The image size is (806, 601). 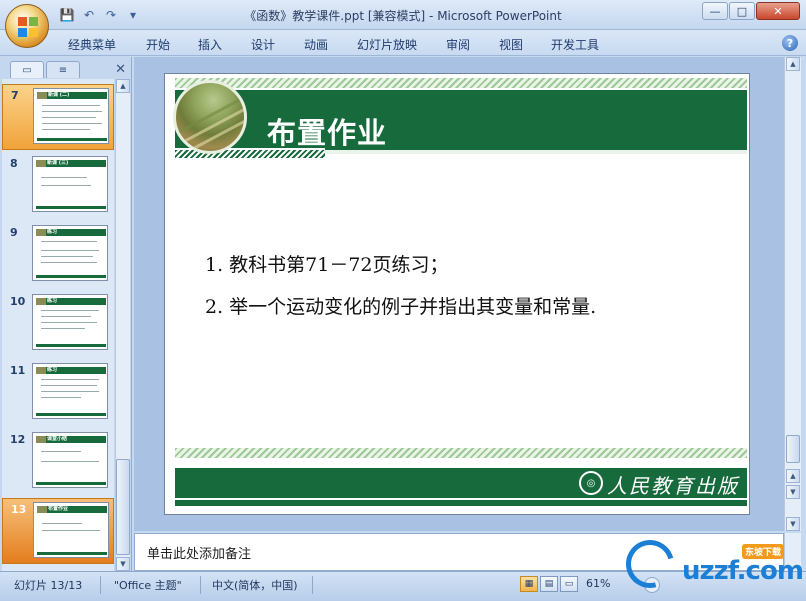 What do you see at coordinates (458, 44) in the screenshot?
I see `tab-review: 审阅` at bounding box center [458, 44].